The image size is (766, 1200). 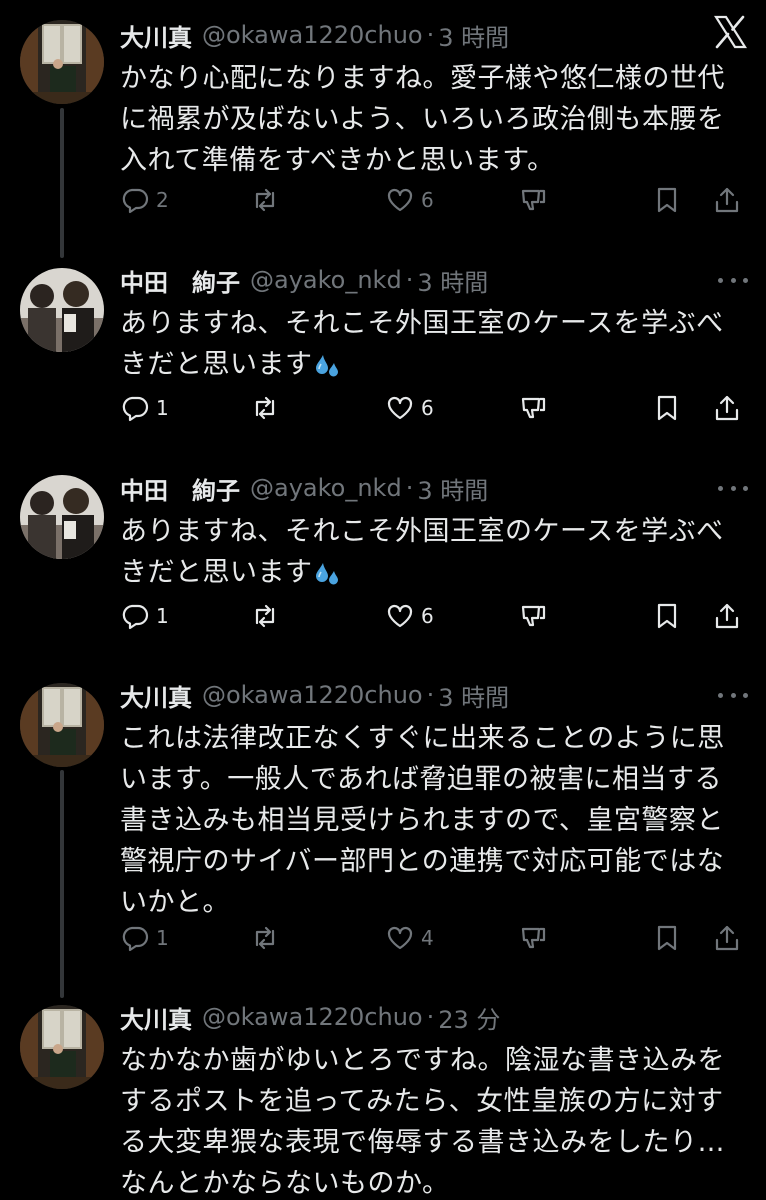 I want to click on text-line: かなり心配になりますね。愛子様や悠仁様の世代, so click(x=422, y=78).